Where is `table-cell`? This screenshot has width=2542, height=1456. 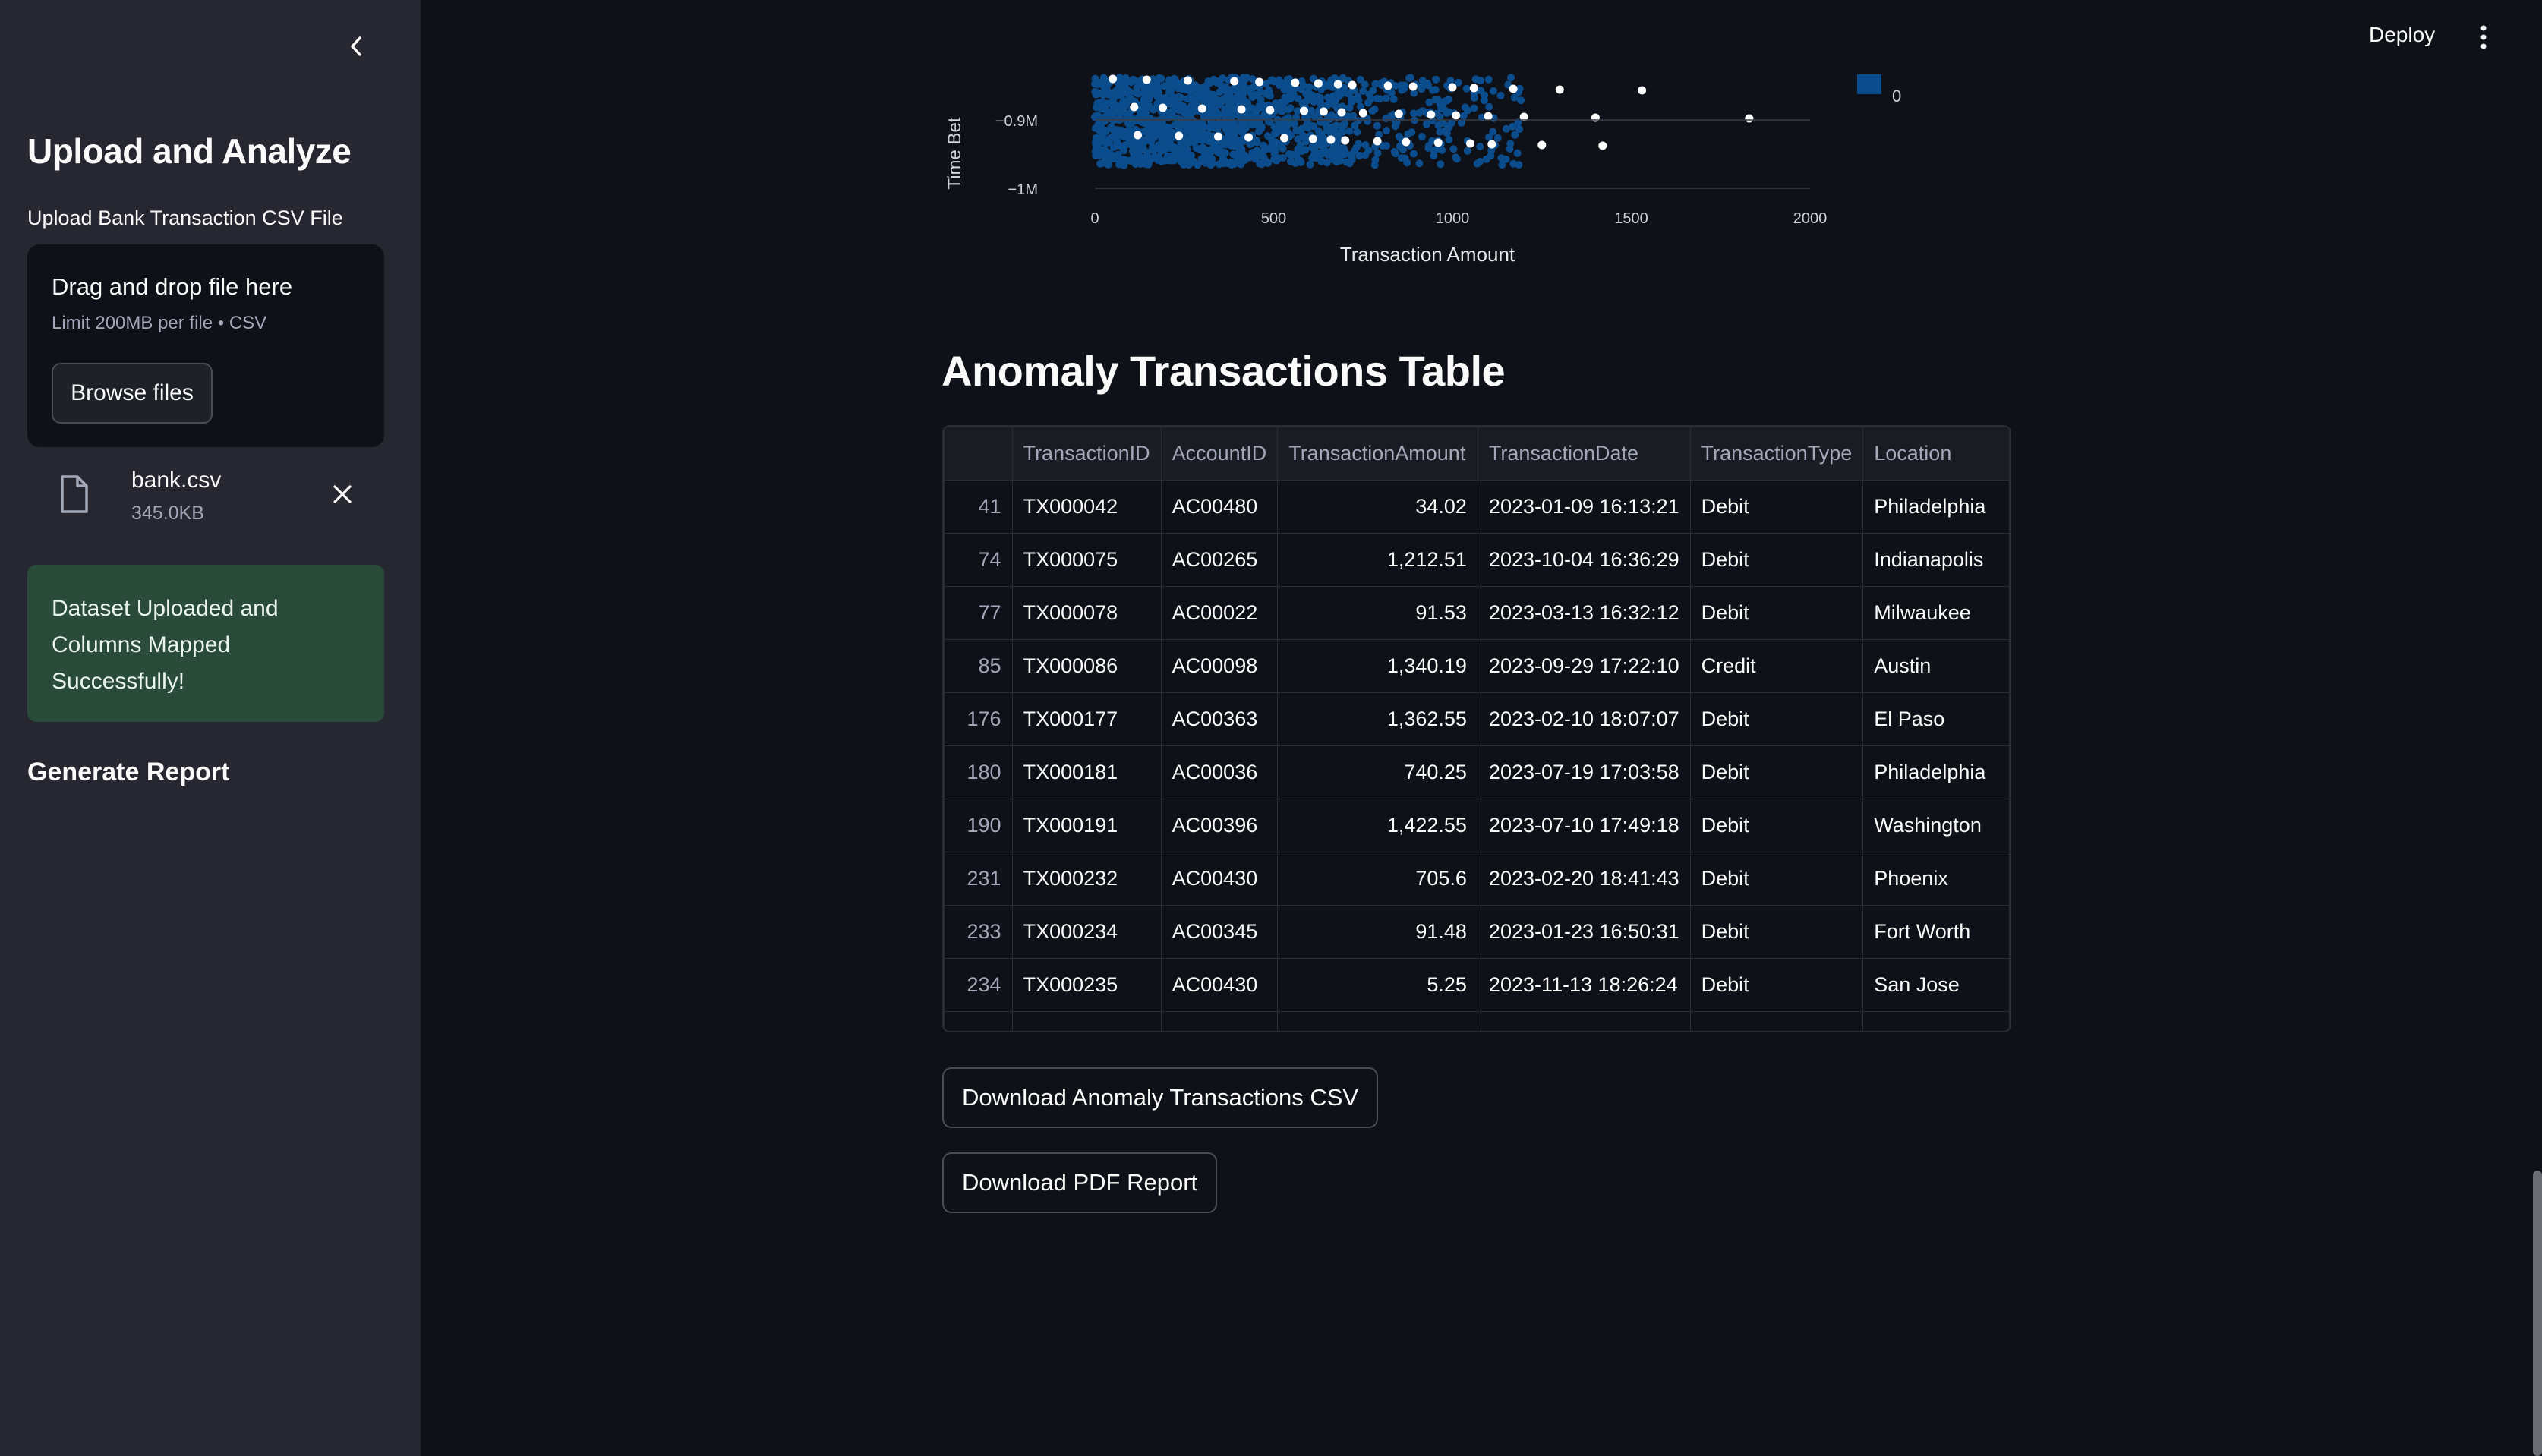
table-cell is located at coordinates (1086, 1021).